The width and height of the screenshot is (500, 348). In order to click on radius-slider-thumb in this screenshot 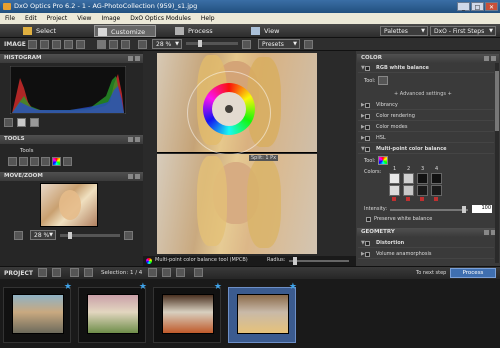, I will do `click(295, 261)`.